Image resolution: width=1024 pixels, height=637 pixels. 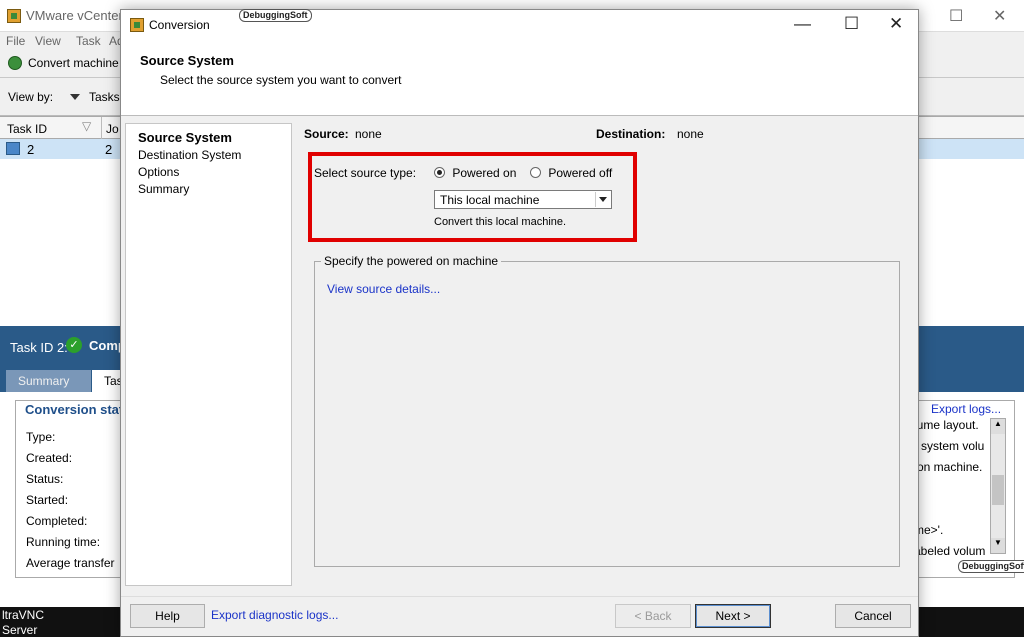 What do you see at coordinates (73, 63) in the screenshot?
I see `convert-machine-button: Convert machine` at bounding box center [73, 63].